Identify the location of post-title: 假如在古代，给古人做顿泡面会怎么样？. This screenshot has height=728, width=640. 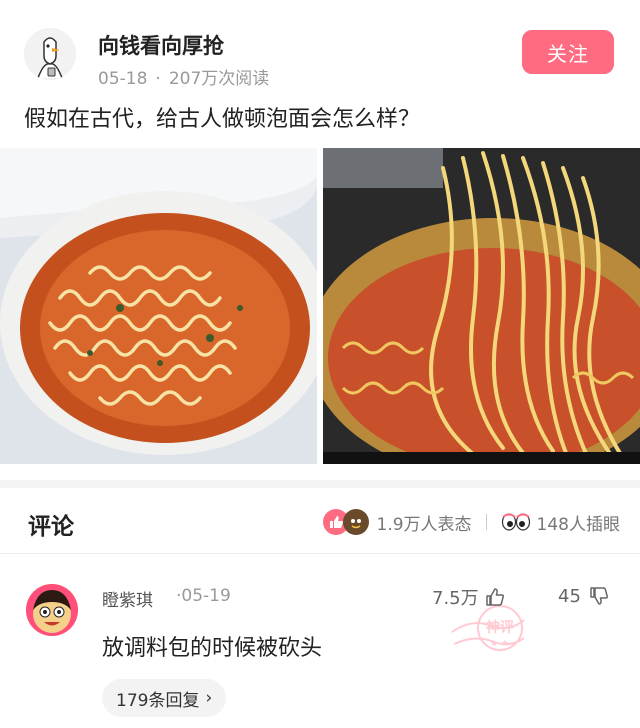
(222, 119).